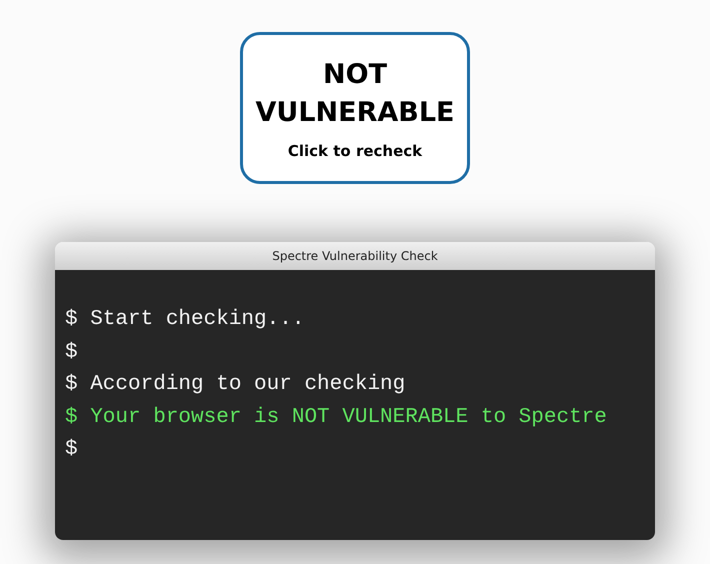  I want to click on recheck-button: NOT VULNERABLE Click to recheck, so click(355, 108).